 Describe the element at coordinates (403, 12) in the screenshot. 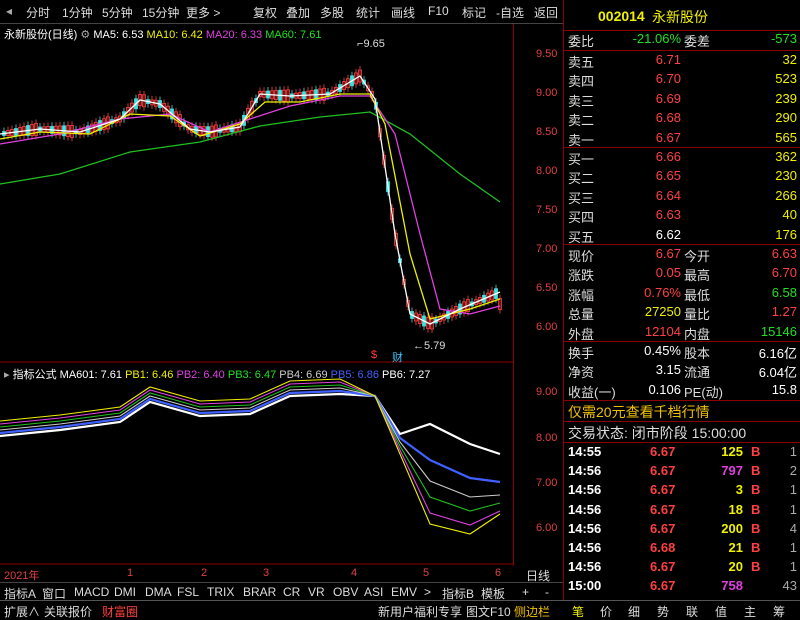

I see `huaxian-button: 画线` at that location.